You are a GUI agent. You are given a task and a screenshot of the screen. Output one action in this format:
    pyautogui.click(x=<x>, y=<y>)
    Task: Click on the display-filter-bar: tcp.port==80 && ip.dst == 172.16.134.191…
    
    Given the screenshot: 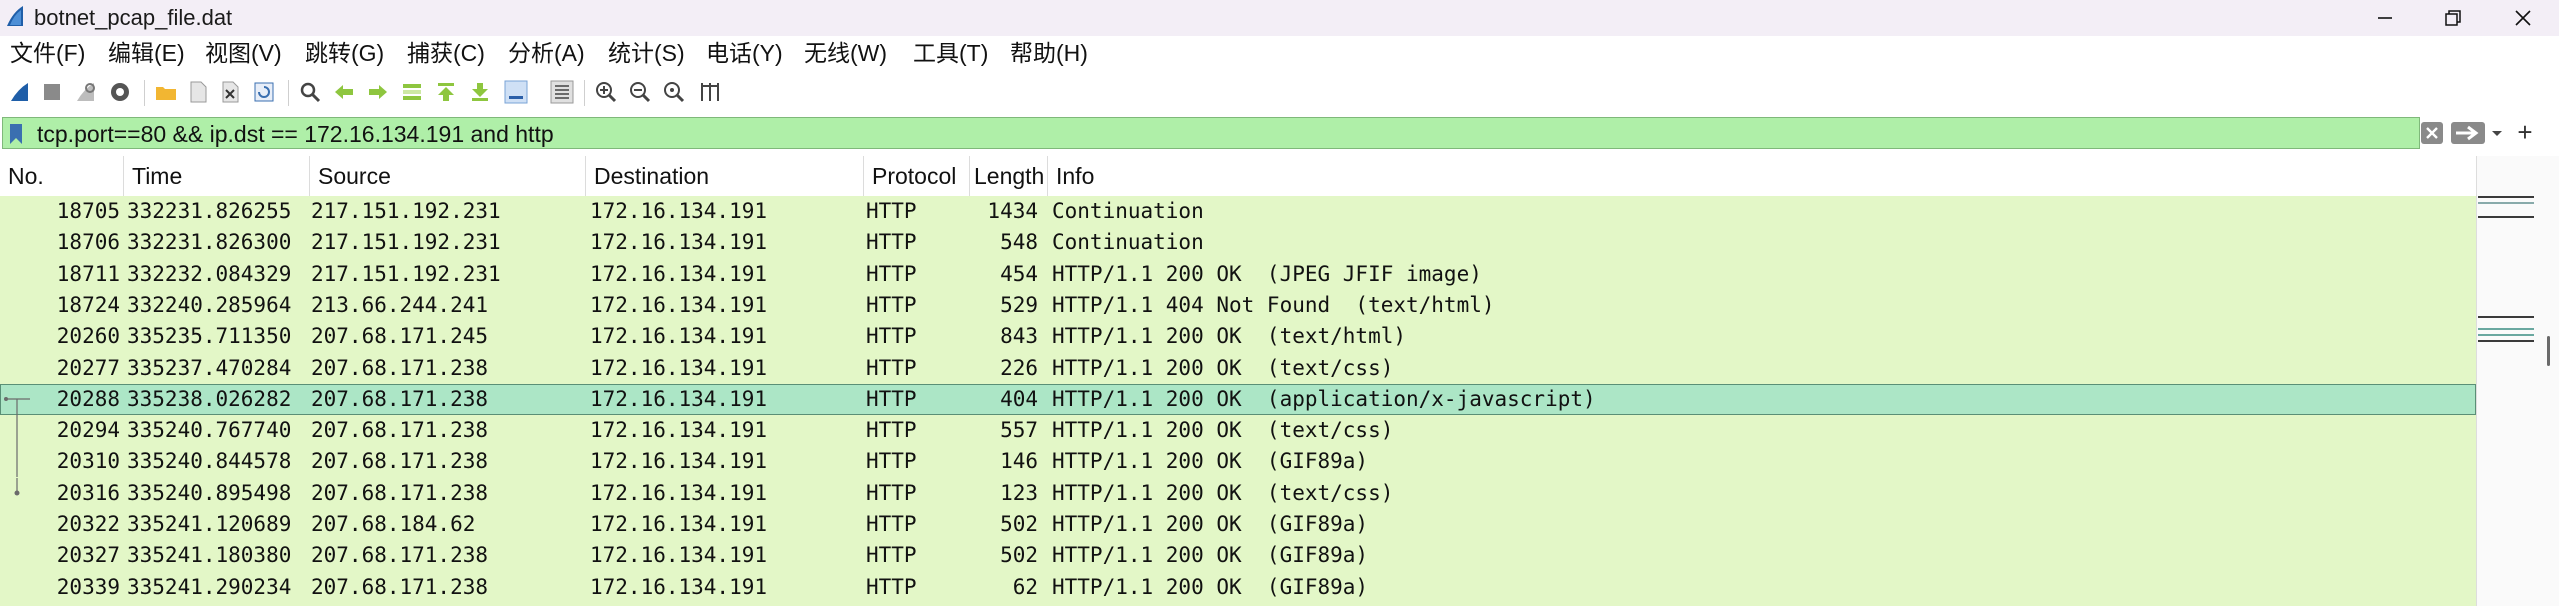 What is the action you would take?
    pyautogui.click(x=1279, y=134)
    